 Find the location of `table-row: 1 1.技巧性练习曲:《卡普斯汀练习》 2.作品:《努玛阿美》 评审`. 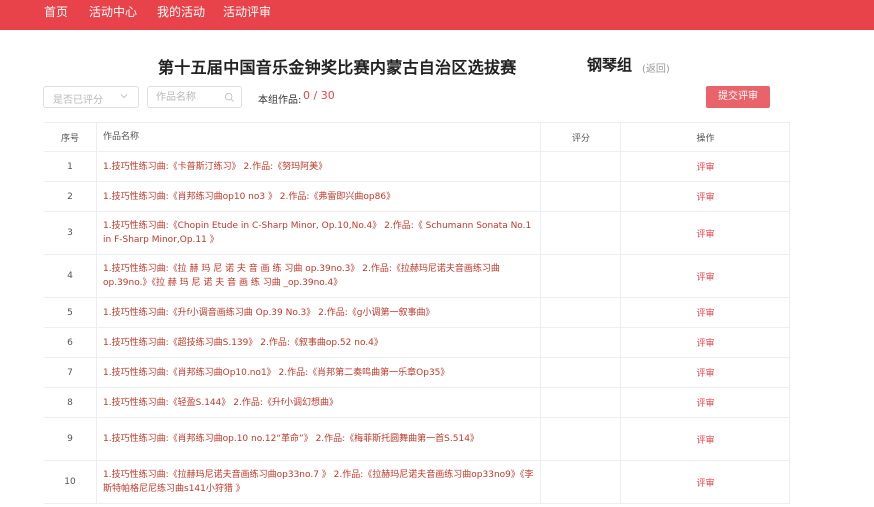

table-row: 1 1.技巧性练习曲:《卡普斯汀练习》 2.作品:《努玛阿美》 评审 is located at coordinates (416, 167).